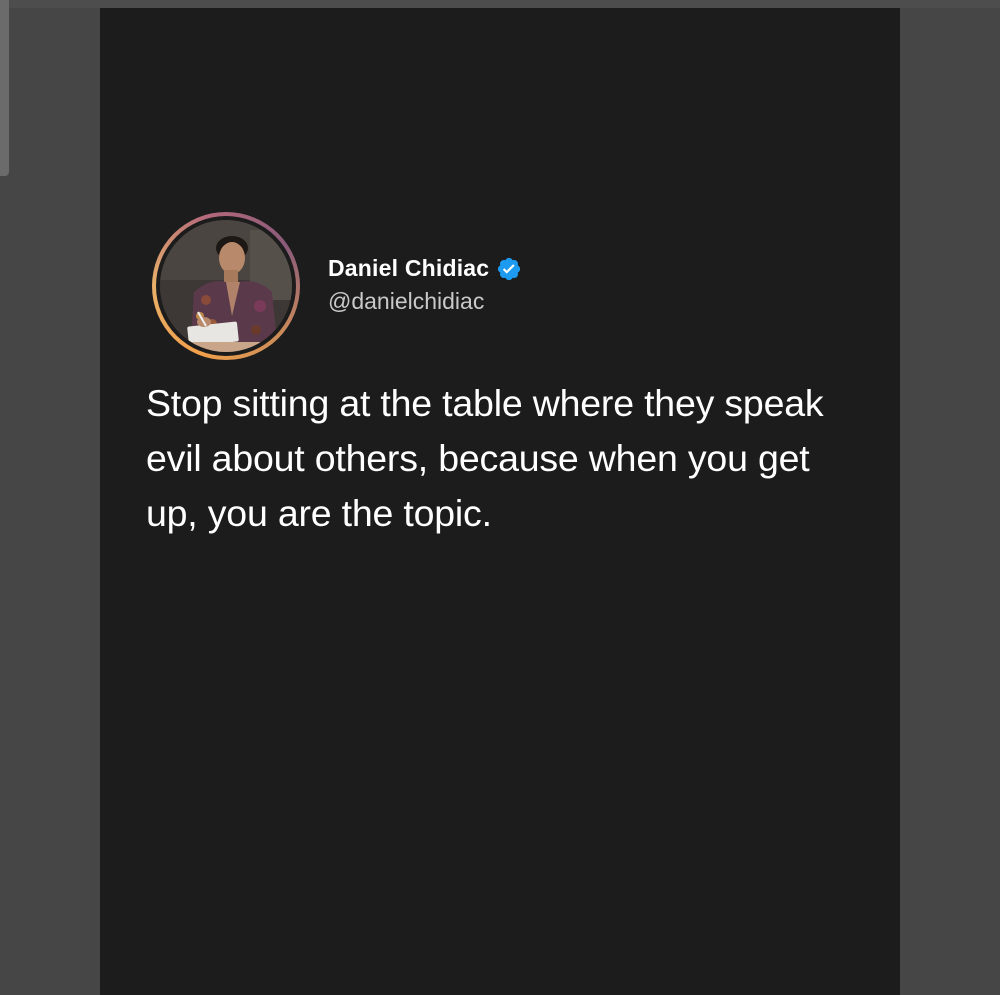 The height and width of the screenshot is (995, 1000). What do you see at coordinates (500, 4) in the screenshot?
I see `top-border` at bounding box center [500, 4].